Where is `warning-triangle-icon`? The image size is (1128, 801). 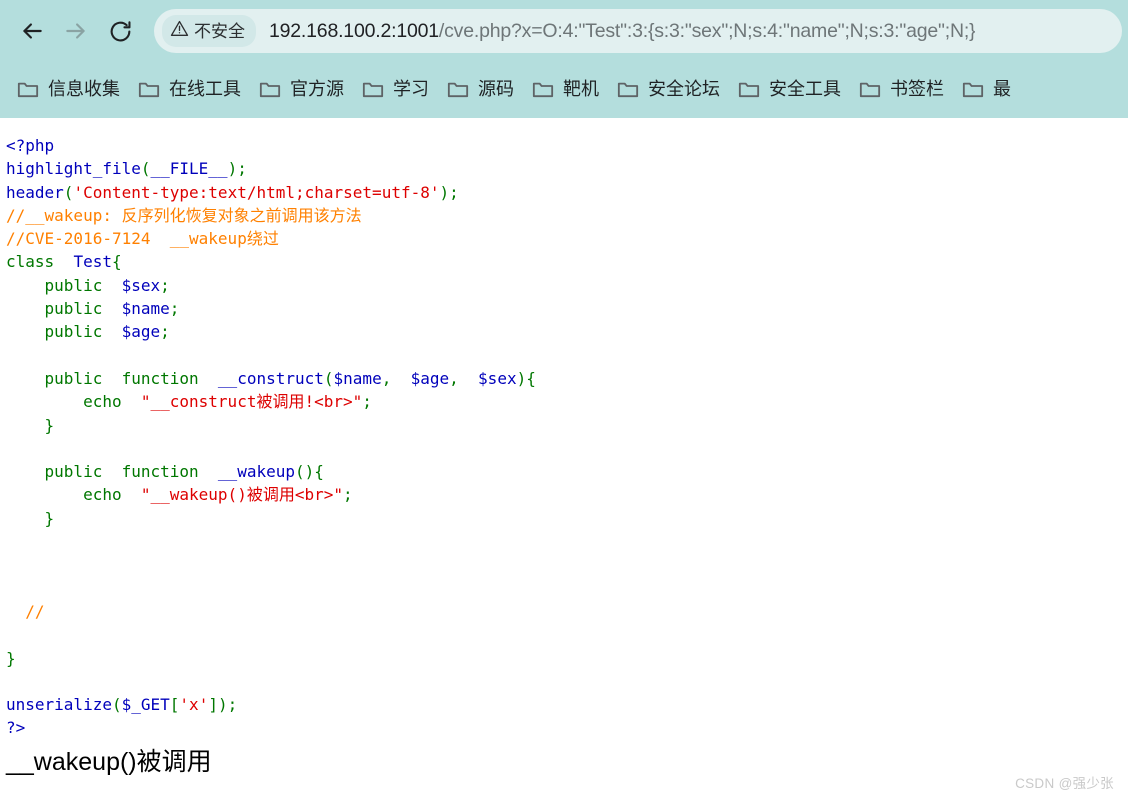 warning-triangle-icon is located at coordinates (179, 31).